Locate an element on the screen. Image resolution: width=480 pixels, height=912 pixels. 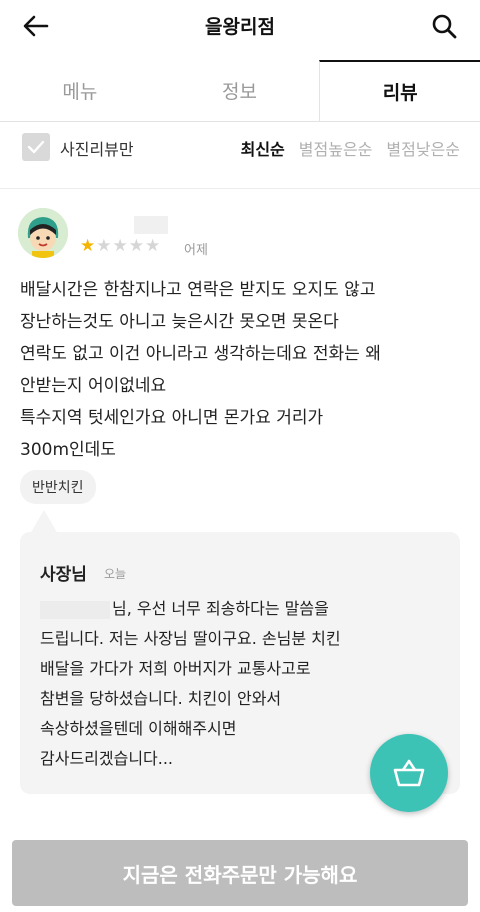
reply-line: 님, 우선 너무 죄송하다는 말씀을 is located at coordinates (245, 609).